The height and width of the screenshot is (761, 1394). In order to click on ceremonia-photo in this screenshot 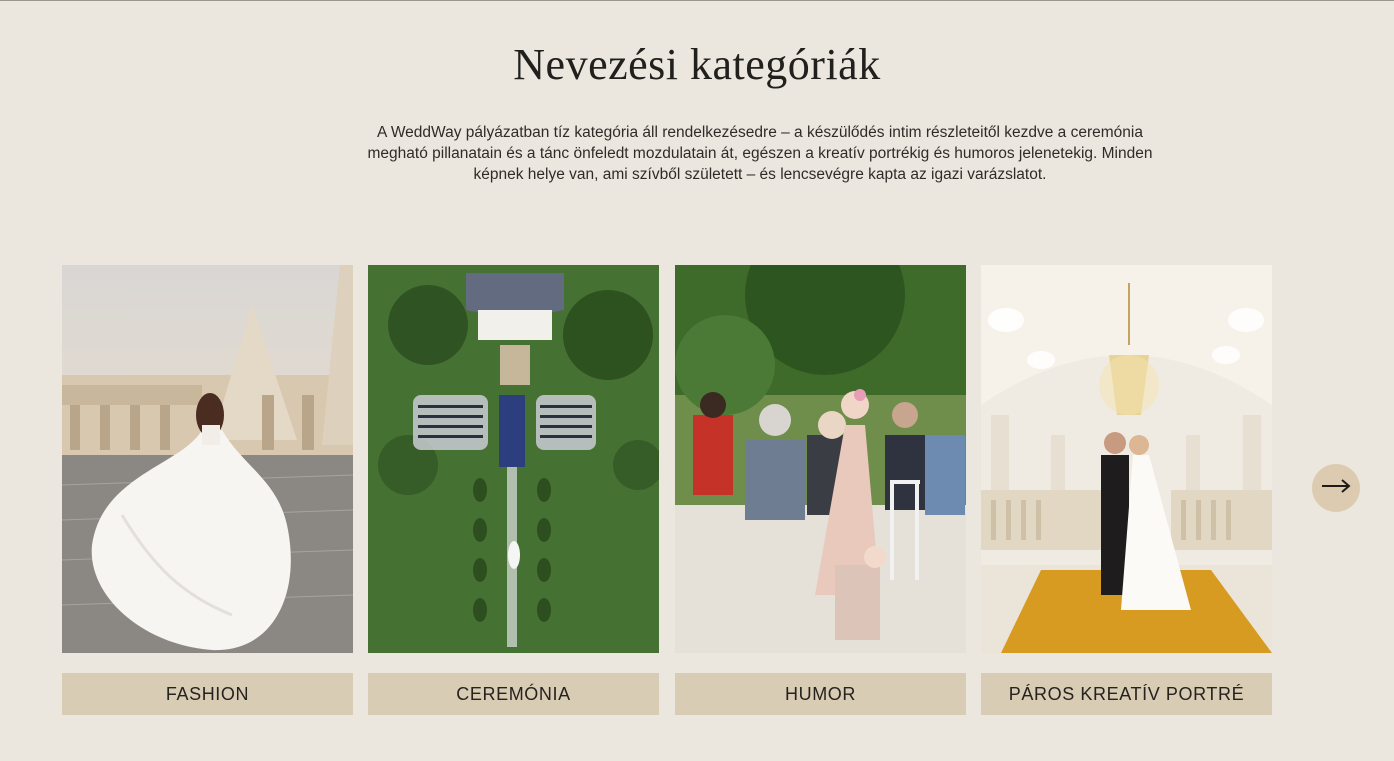, I will do `click(513, 459)`.